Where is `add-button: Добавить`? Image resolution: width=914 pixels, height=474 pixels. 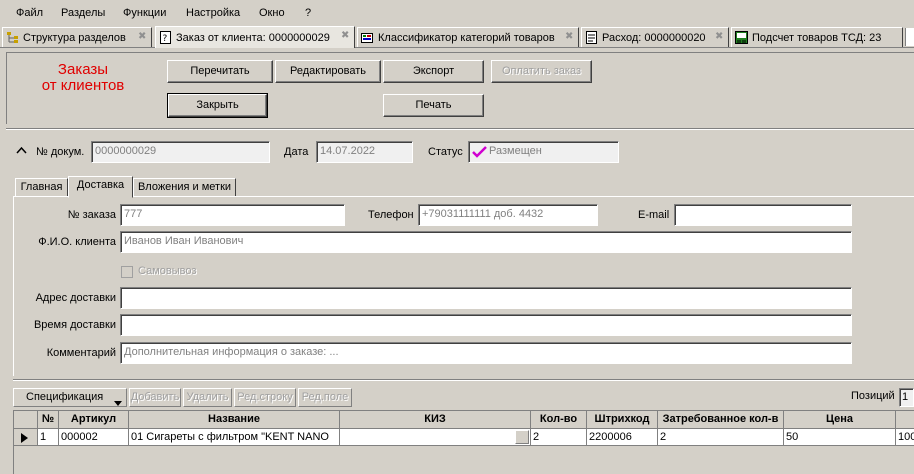
add-button: Добавить is located at coordinates (155, 397).